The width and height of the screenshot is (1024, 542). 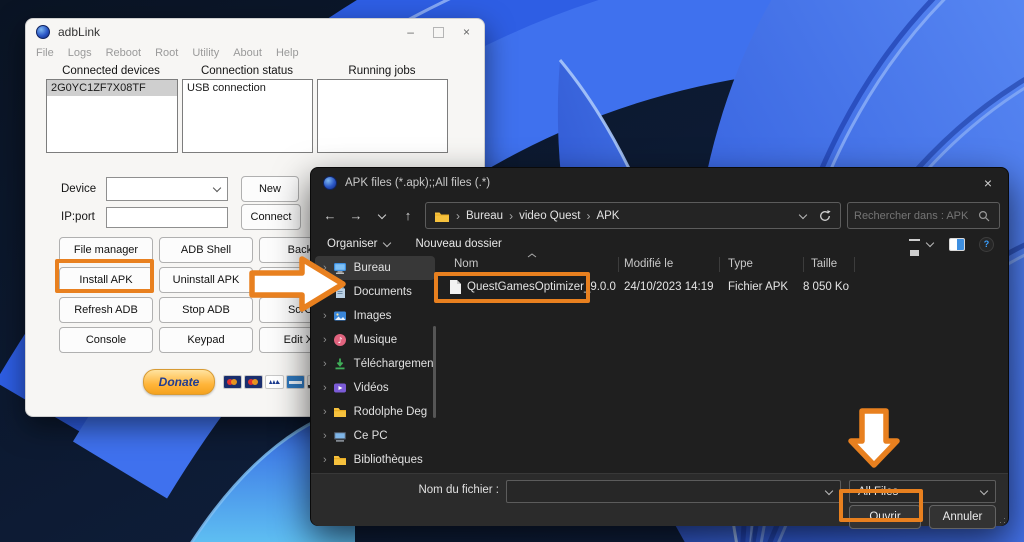 I want to click on new-folder-button: Nouveau dossier, so click(x=459, y=244).